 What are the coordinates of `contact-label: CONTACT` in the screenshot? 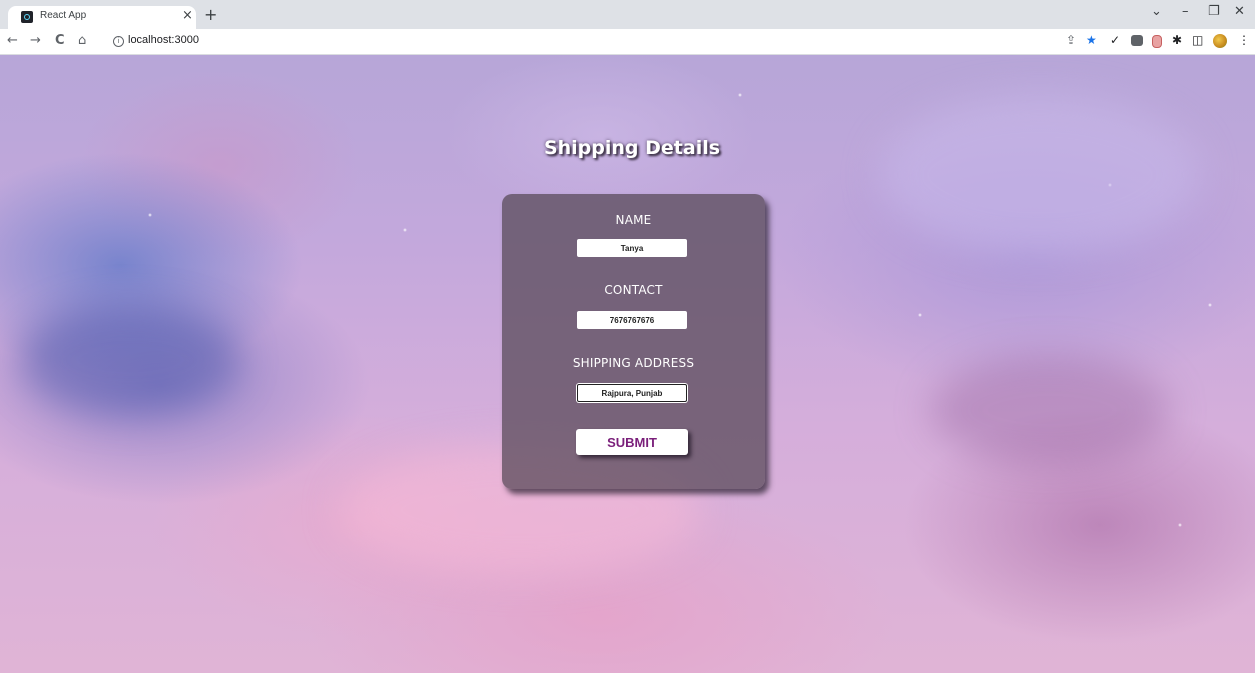 It's located at (633, 290).